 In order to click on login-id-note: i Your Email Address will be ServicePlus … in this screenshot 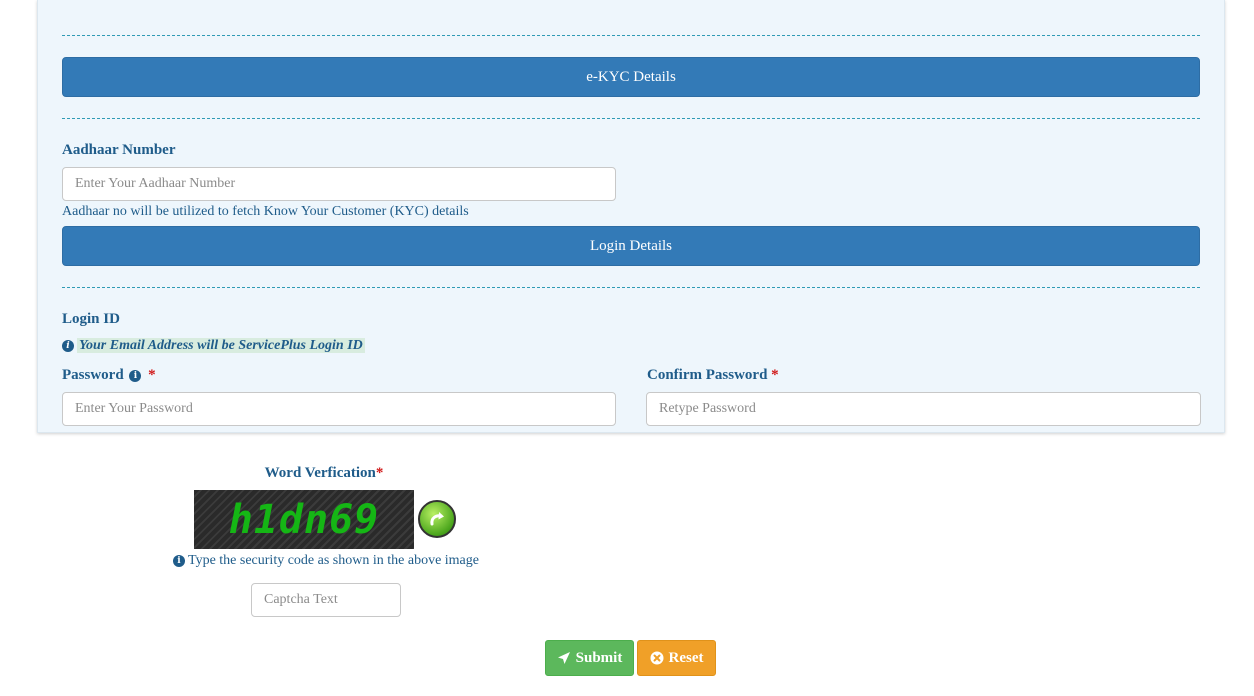, I will do `click(213, 346)`.